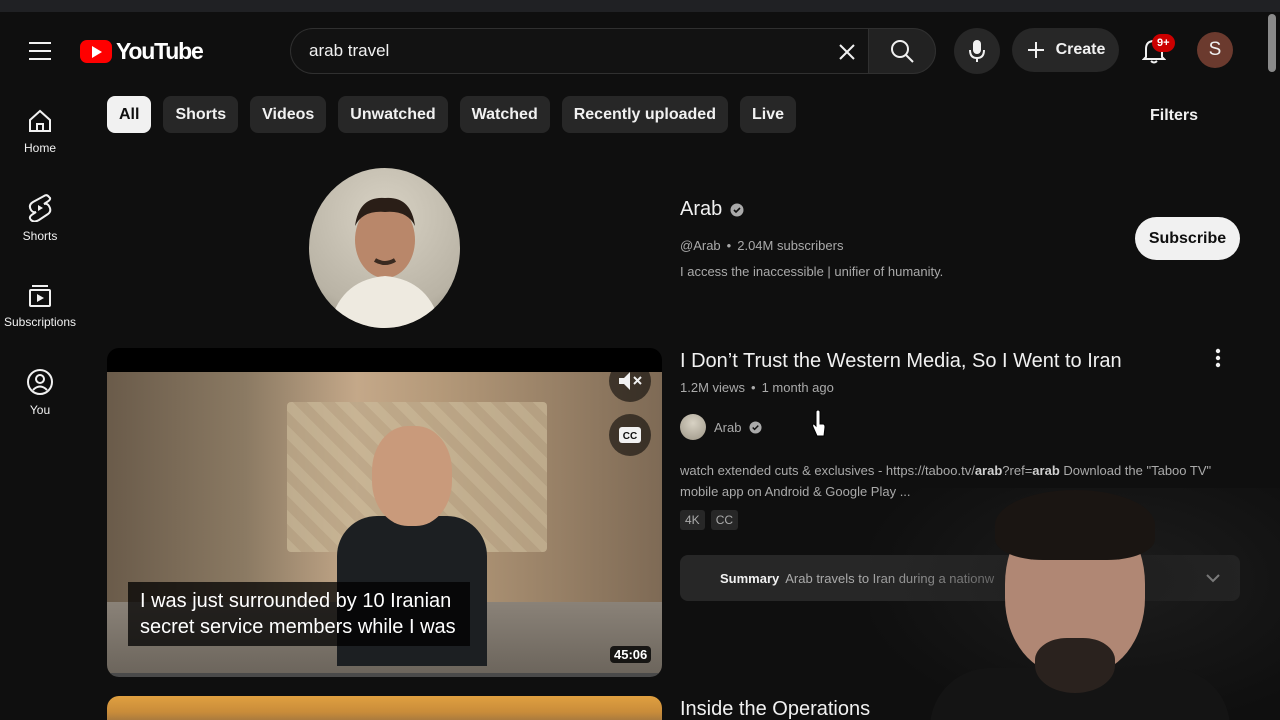 This screenshot has height=720, width=1280. What do you see at coordinates (1187, 238) in the screenshot?
I see `subscribe-button: Subscribe` at bounding box center [1187, 238].